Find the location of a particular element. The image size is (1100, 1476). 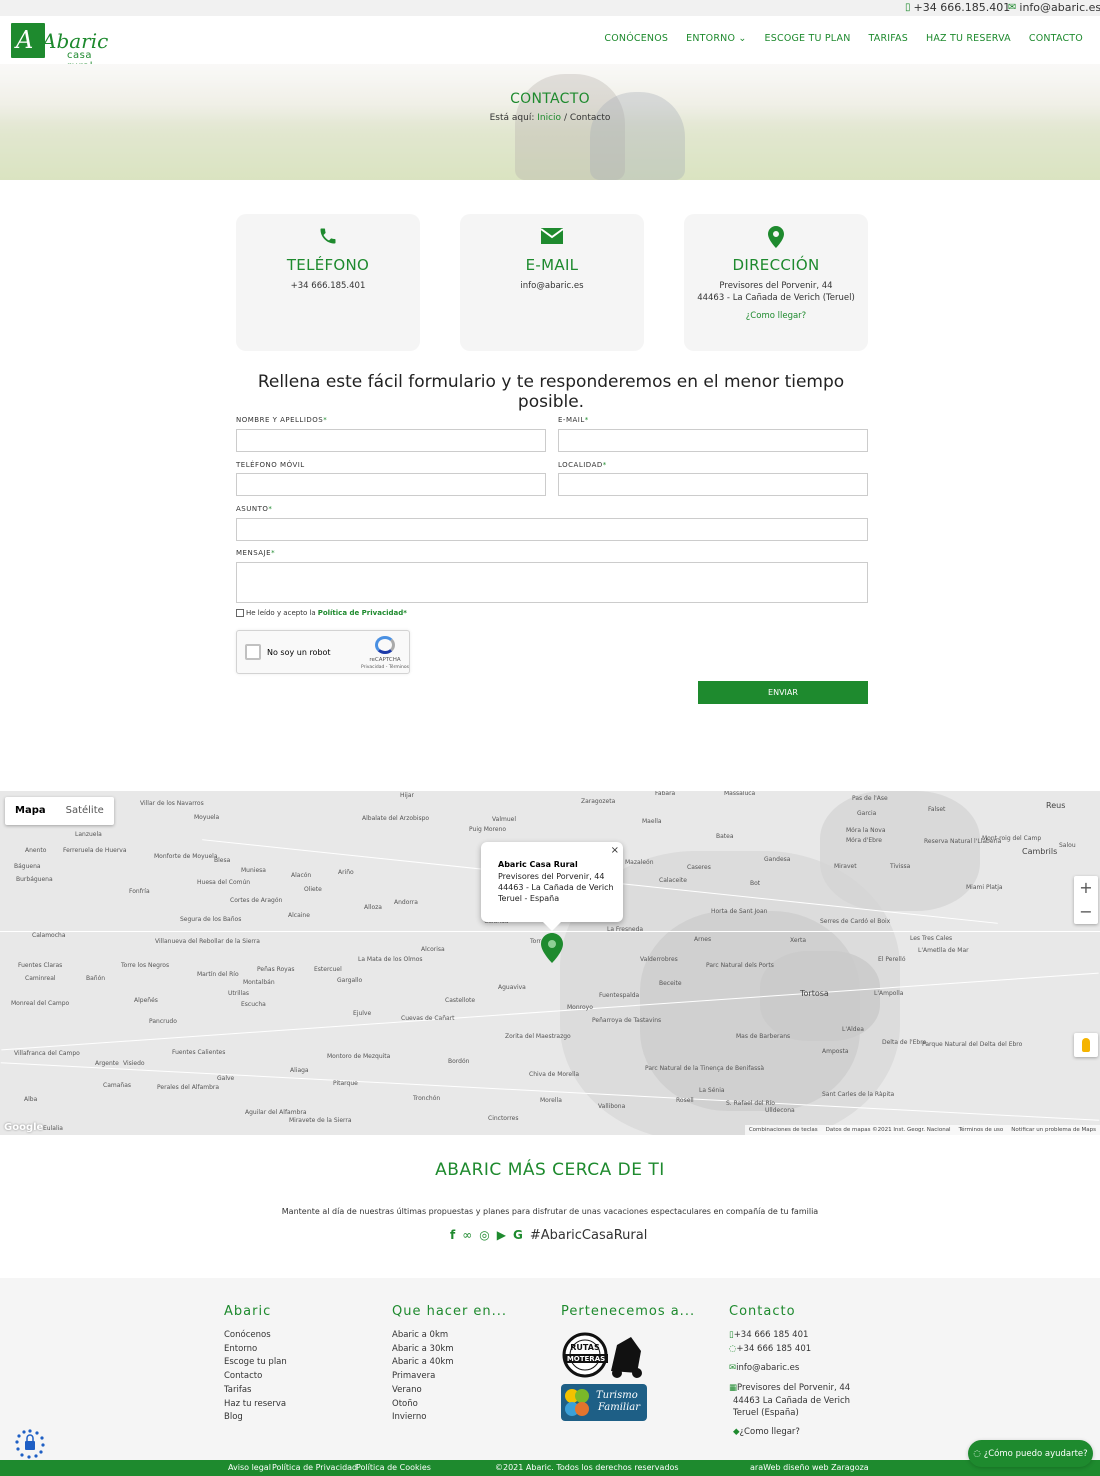

map-footer-report: Notificar un problema de Maps is located at coordinates (1053, 1130).